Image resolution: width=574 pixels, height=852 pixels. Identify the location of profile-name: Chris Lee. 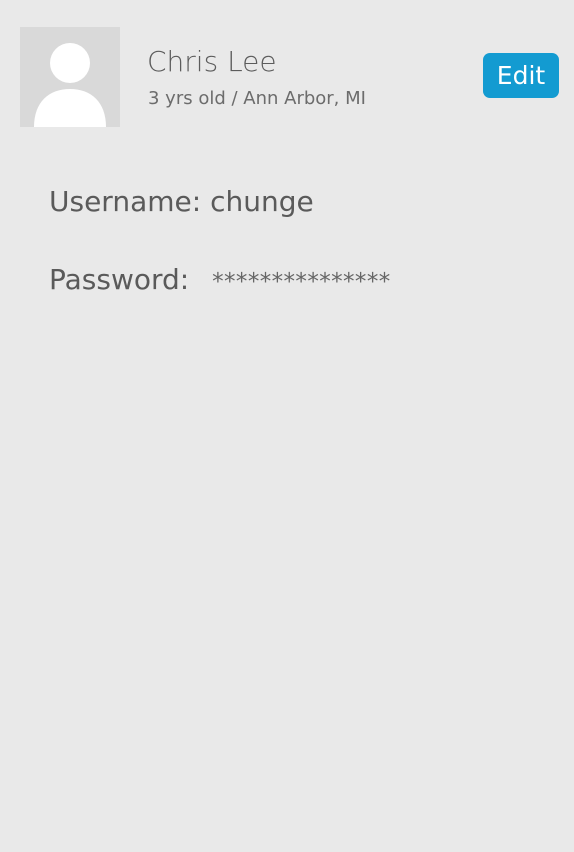
(212, 61).